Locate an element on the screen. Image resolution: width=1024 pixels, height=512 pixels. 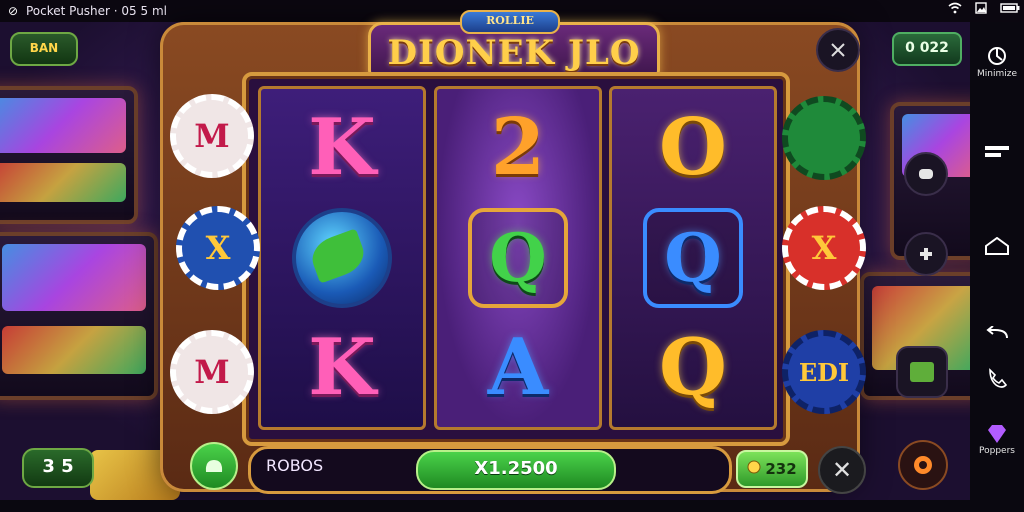
leaf-icon is located at coordinates (342, 258).